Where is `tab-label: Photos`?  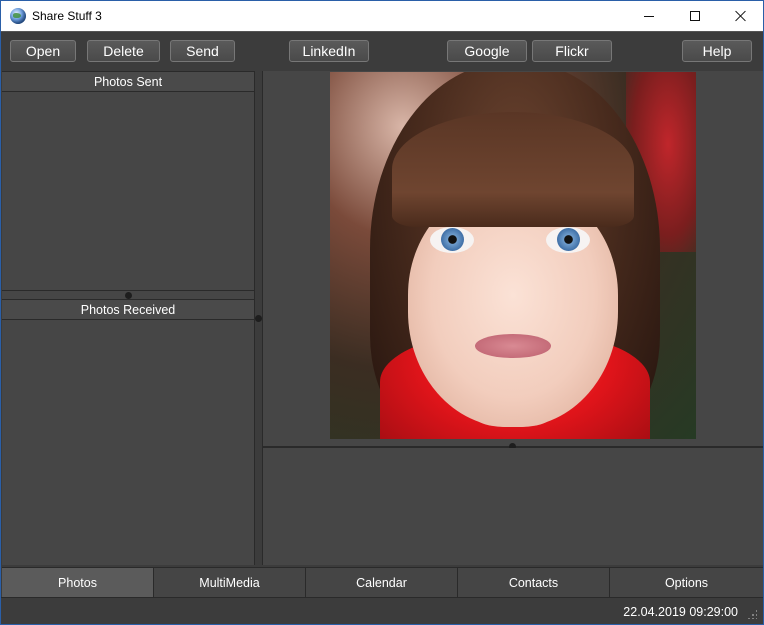 tab-label: Photos is located at coordinates (77, 583).